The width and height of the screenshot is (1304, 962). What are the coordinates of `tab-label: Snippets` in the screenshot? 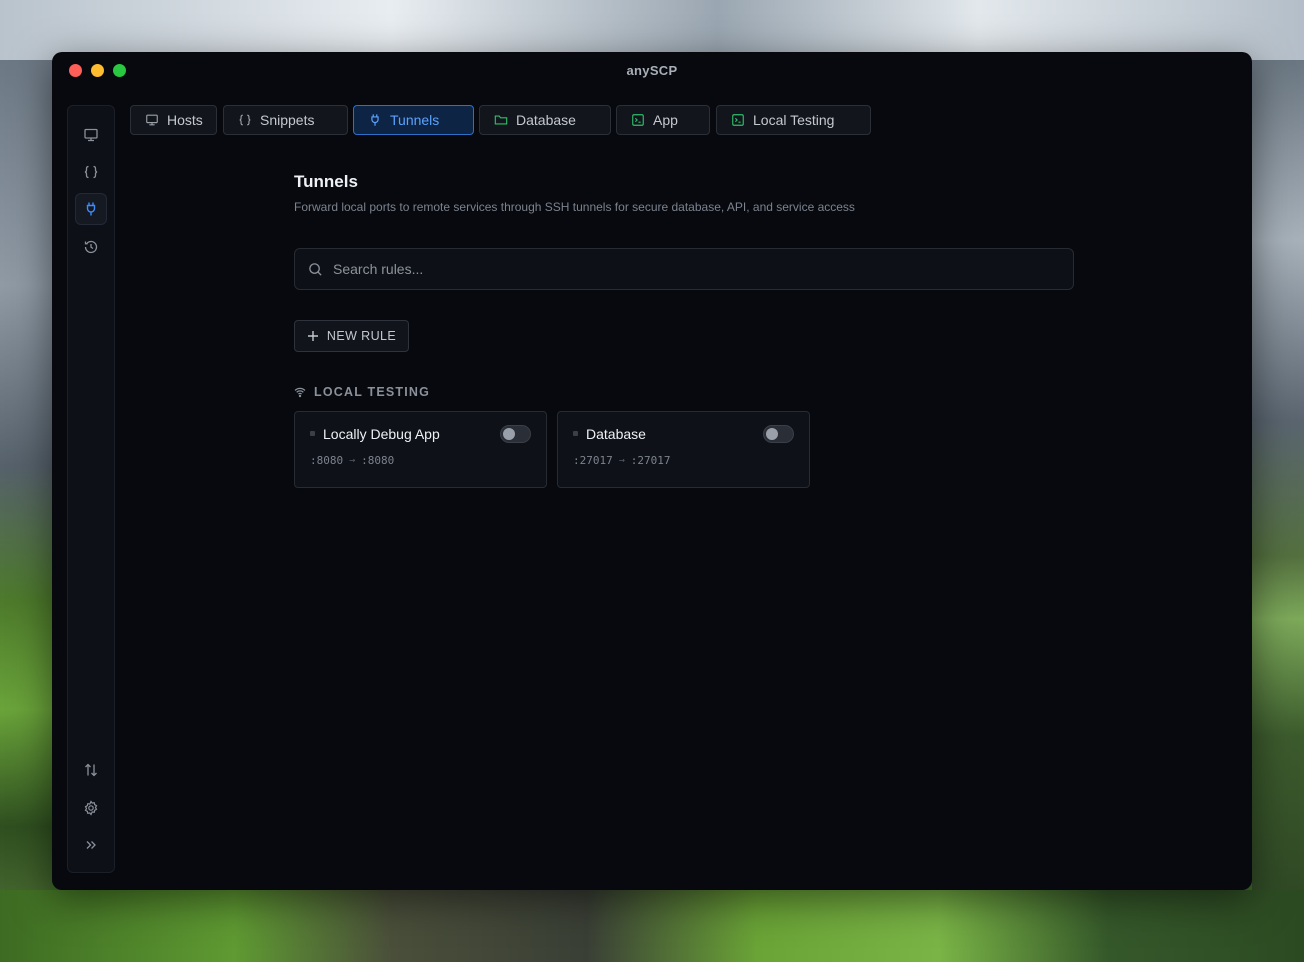 It's located at (287, 120).